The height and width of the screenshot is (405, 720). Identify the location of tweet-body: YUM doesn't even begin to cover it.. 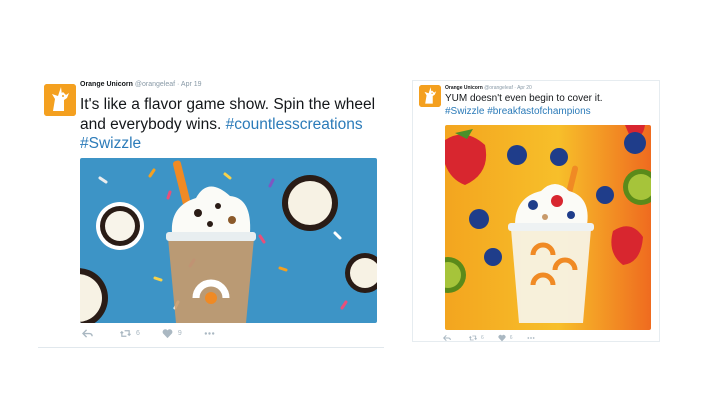
(524, 98).